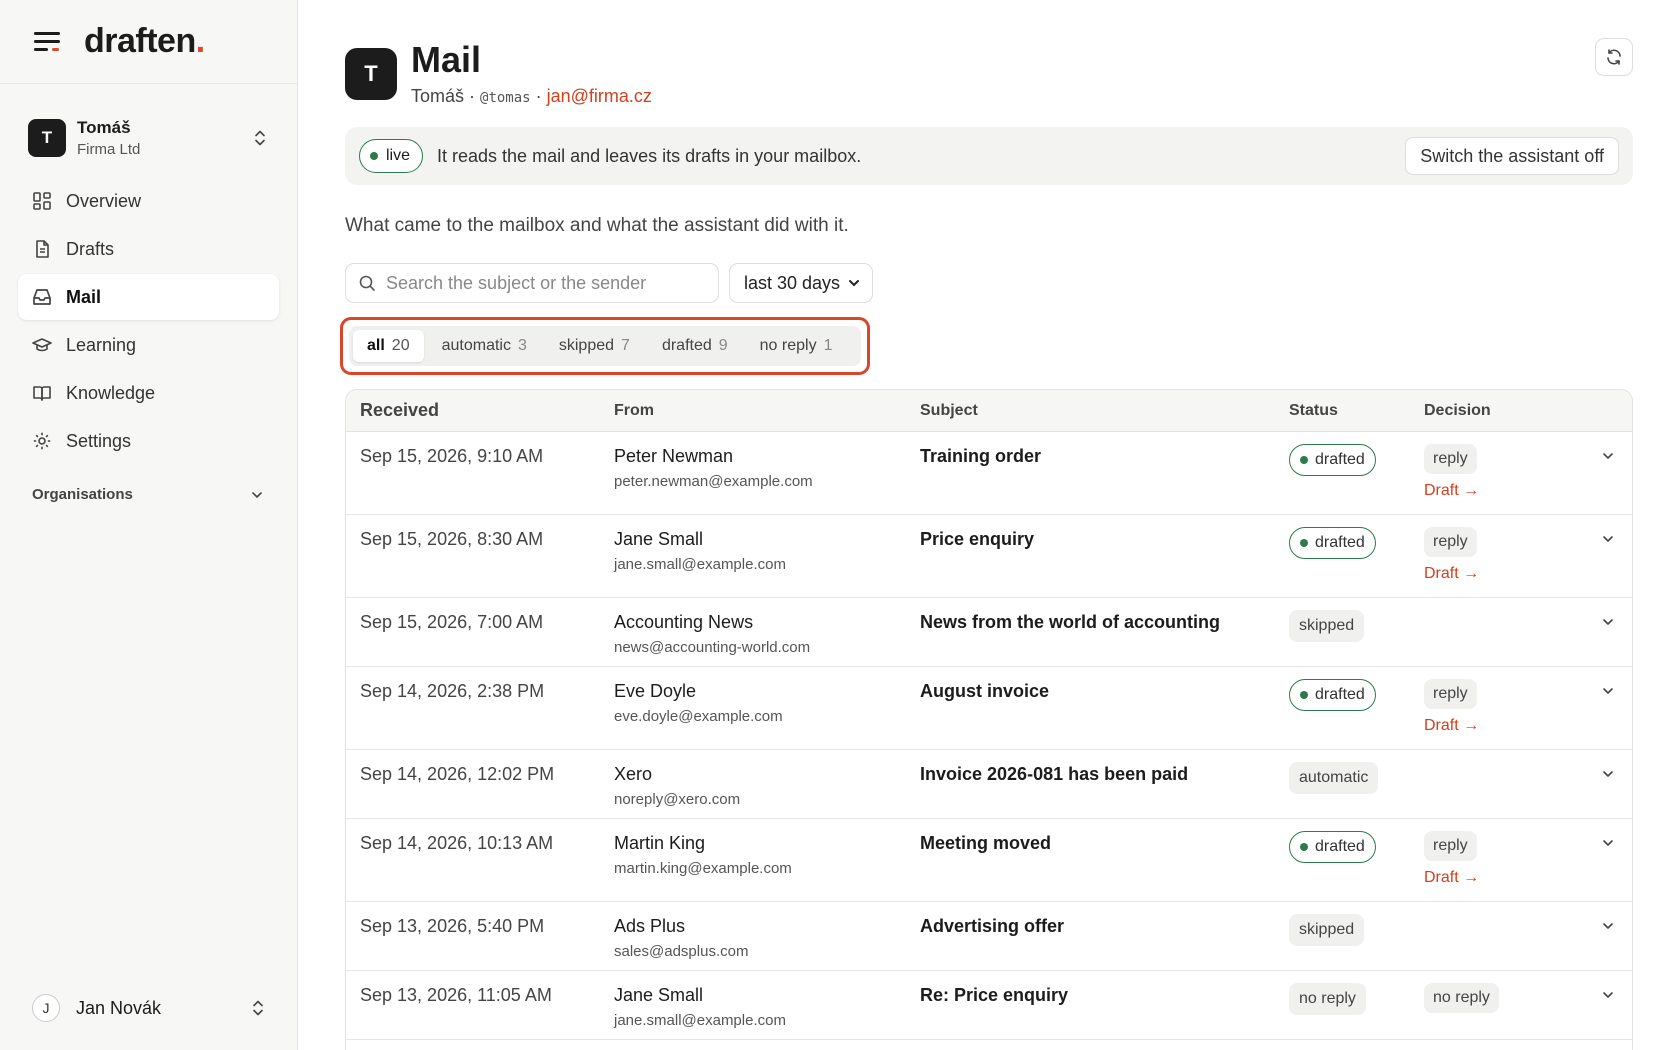  Describe the element at coordinates (165, 138) in the screenshot. I see `account-text: Tomáš Firma Ltd` at that location.